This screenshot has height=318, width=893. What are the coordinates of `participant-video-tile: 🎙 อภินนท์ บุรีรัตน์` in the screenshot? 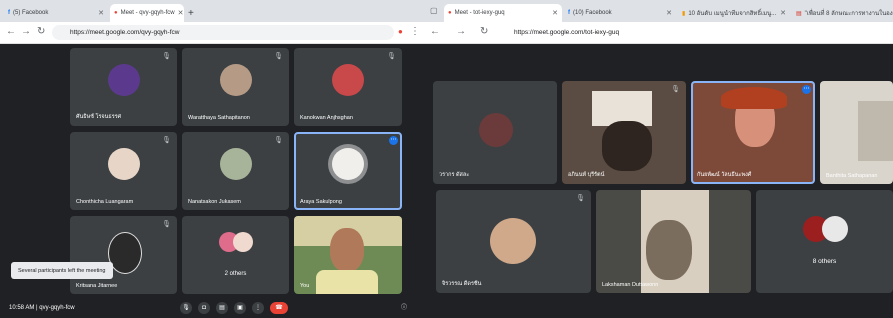 It's located at (624, 132).